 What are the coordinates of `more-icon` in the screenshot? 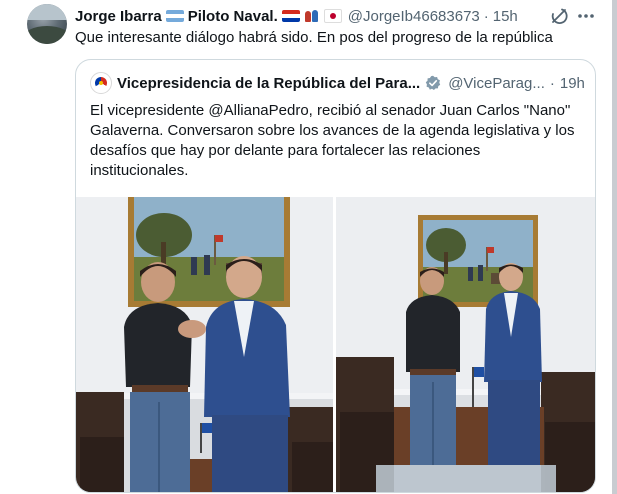 It's located at (586, 16).